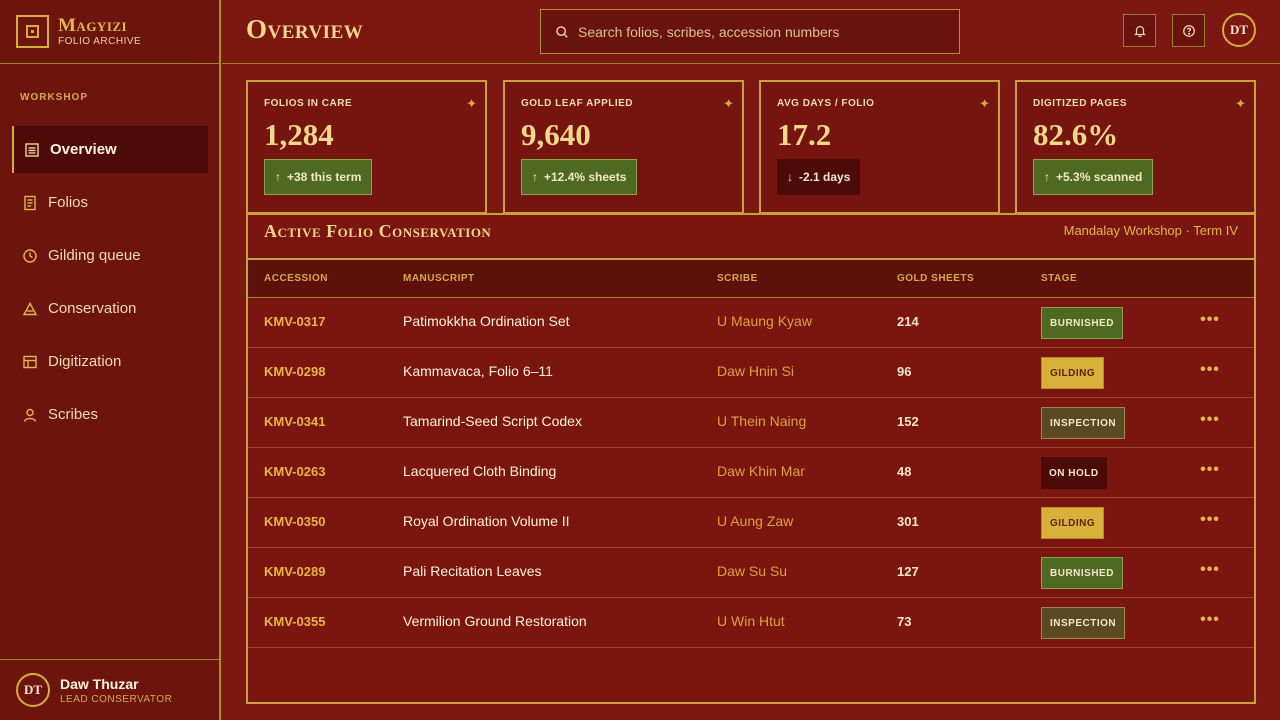 The height and width of the screenshot is (720, 1280). Describe the element at coordinates (492, 421) in the screenshot. I see `manuscript-name: Tamarind-Seed Script Codex` at that location.